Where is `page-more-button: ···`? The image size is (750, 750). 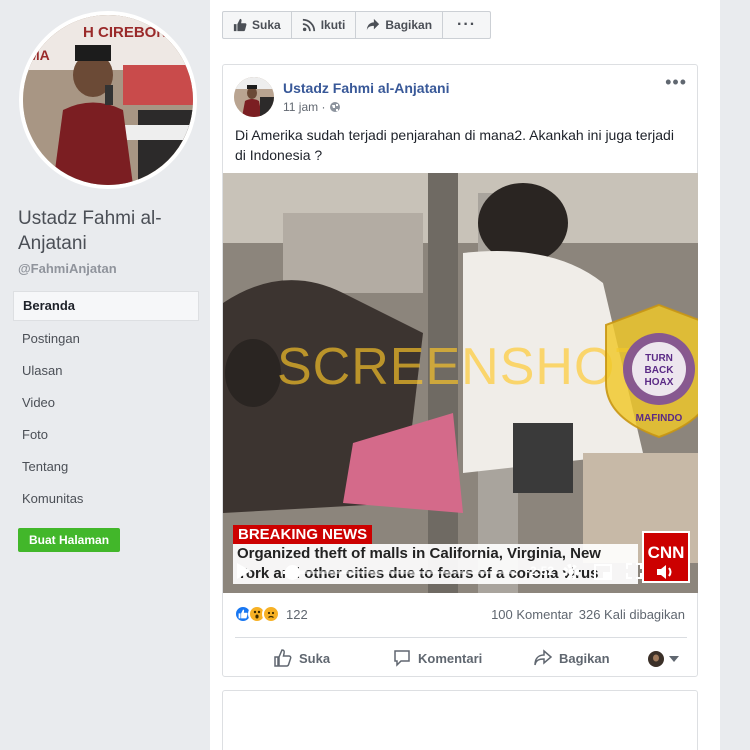 page-more-button: ··· is located at coordinates (466, 25).